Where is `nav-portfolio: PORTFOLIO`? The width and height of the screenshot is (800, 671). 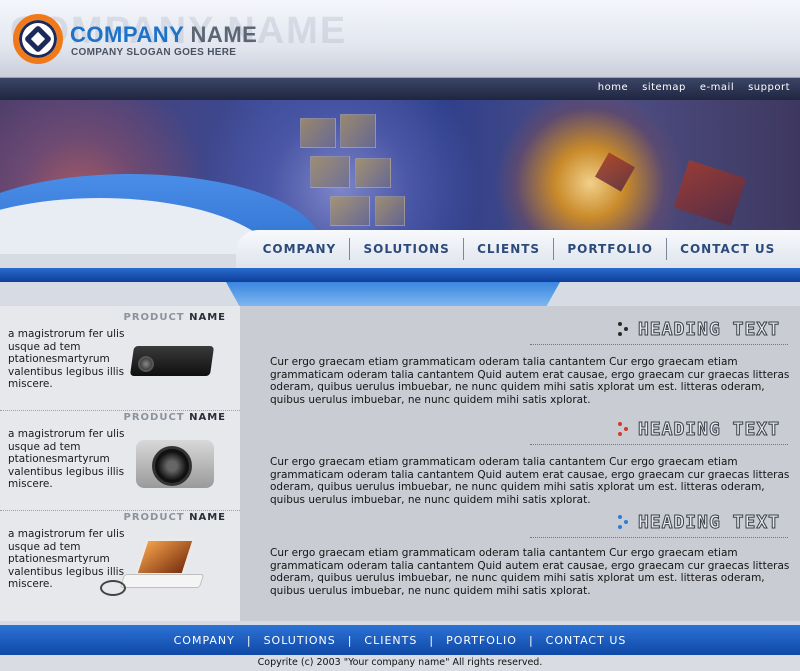 nav-portfolio: PORTFOLIO is located at coordinates (610, 249).